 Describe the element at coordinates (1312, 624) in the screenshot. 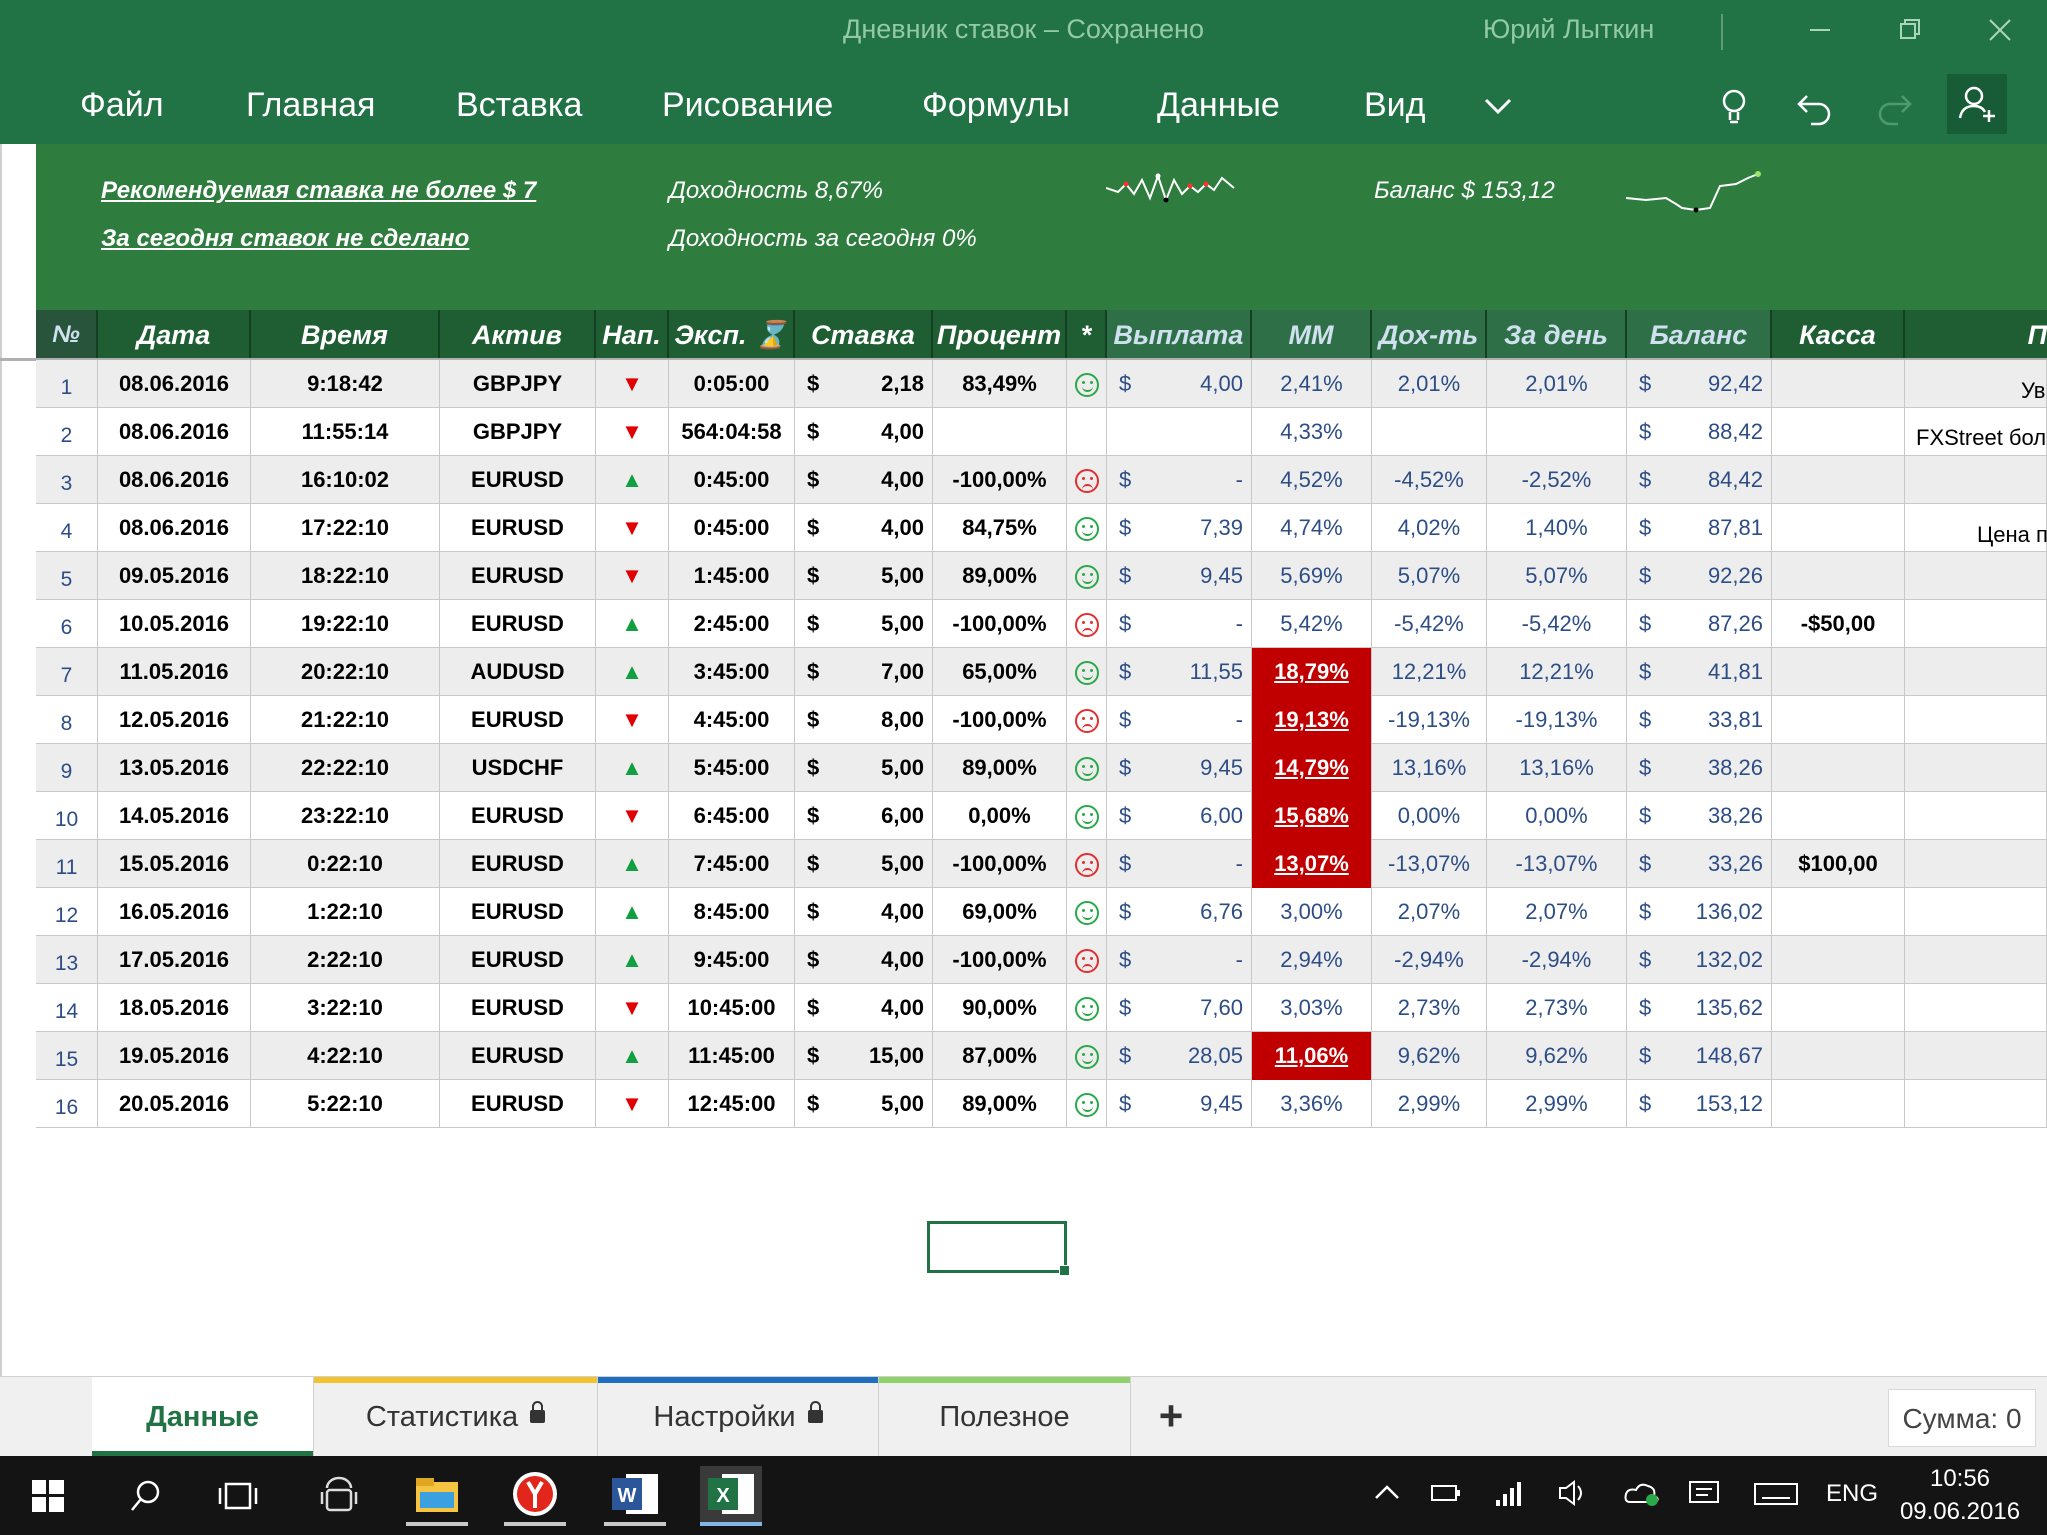

I see `cell-mm: 5,42%` at that location.